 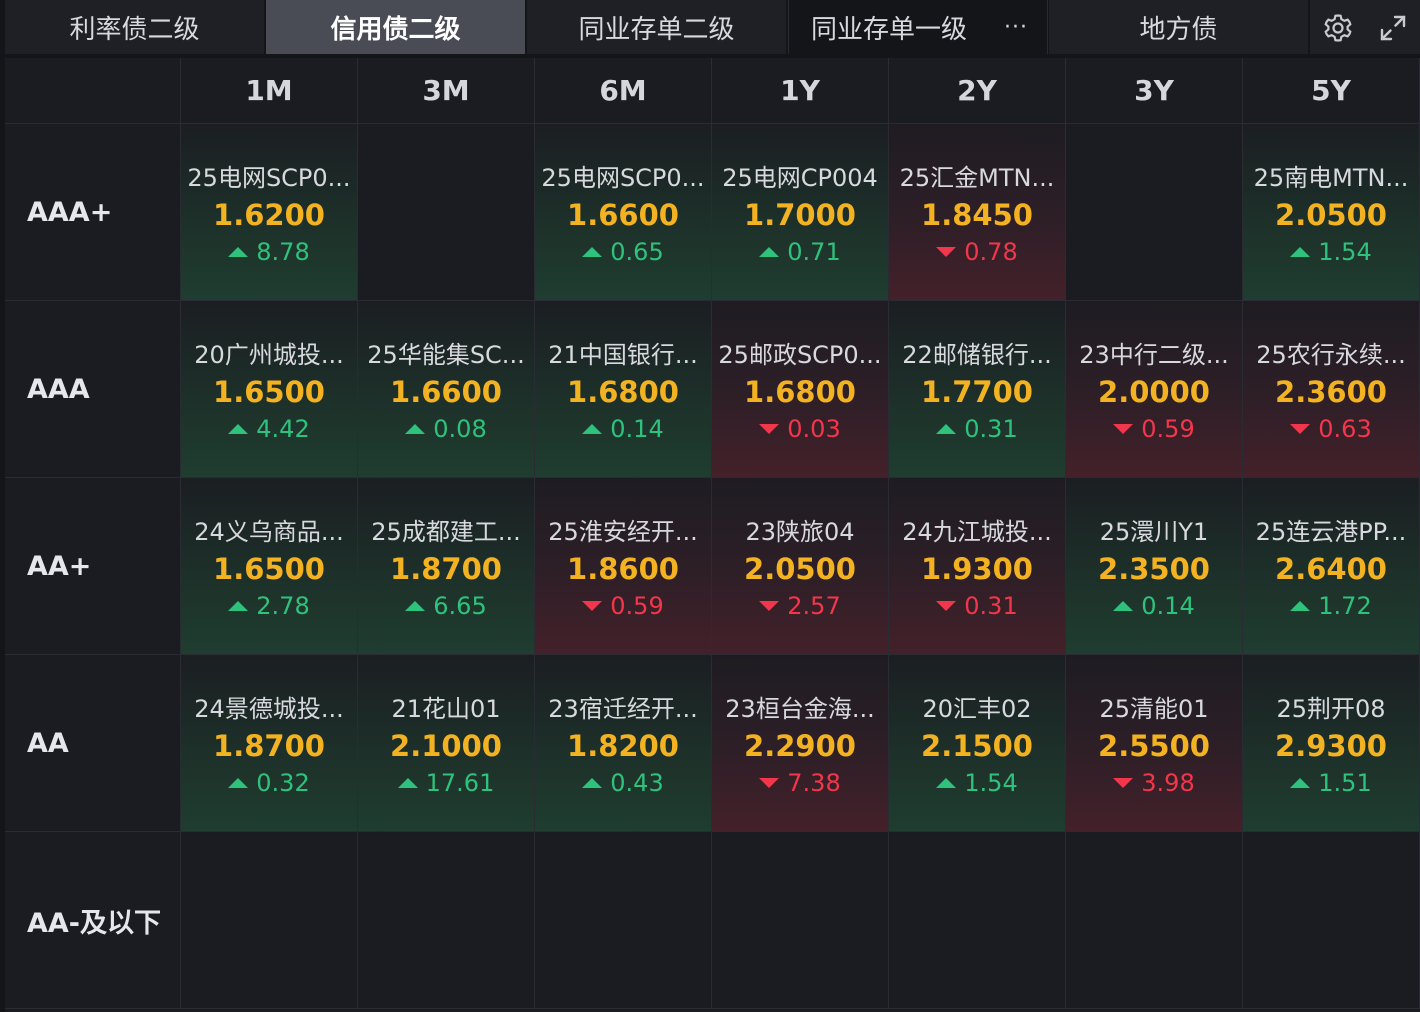 What do you see at coordinates (1154, 743) in the screenshot?
I see `bond-cell: 25清能01 2.5500 3.98` at bounding box center [1154, 743].